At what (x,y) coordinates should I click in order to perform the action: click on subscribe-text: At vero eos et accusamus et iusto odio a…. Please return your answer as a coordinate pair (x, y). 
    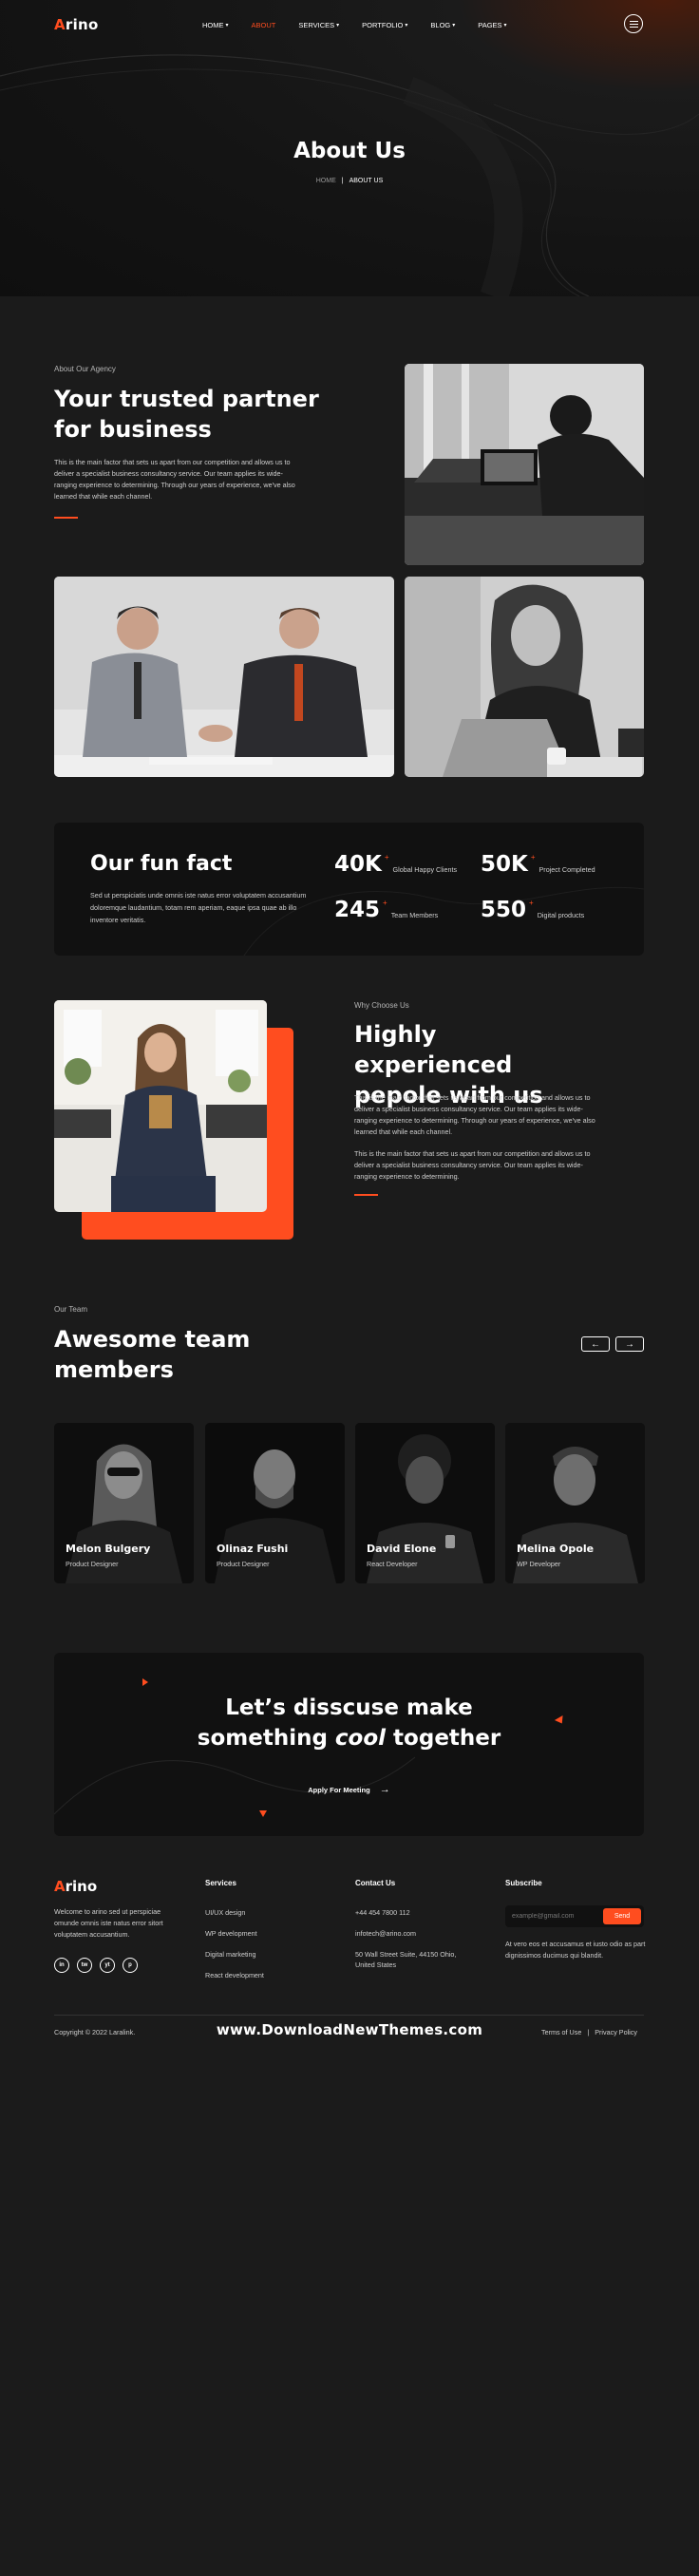
    Looking at the image, I should click on (576, 1950).